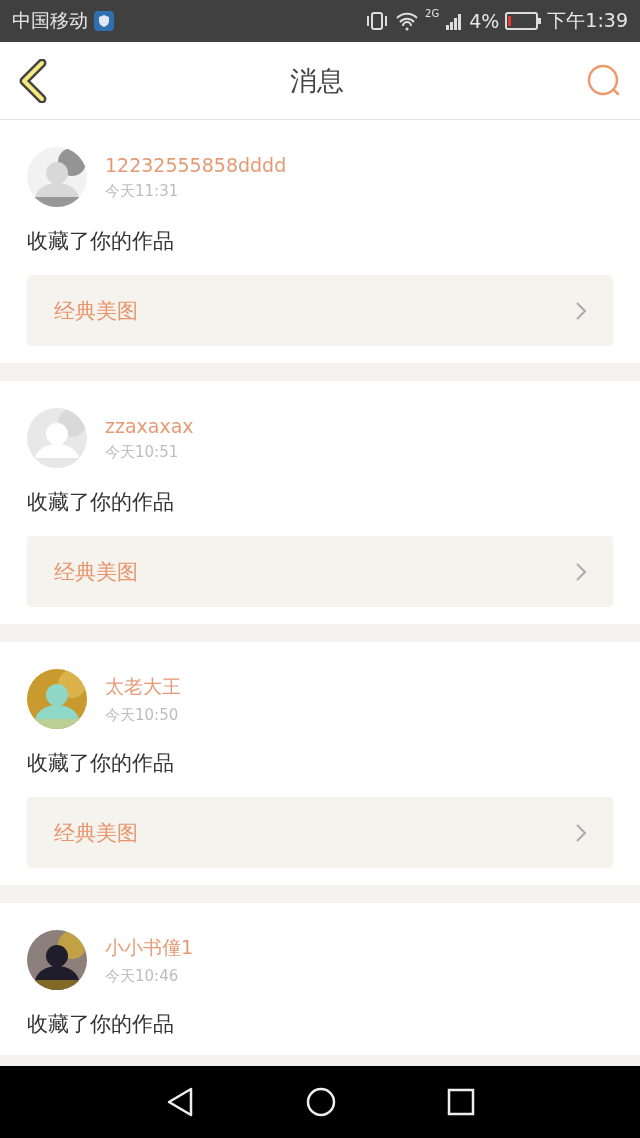 The width and height of the screenshot is (640, 1138). I want to click on signal-icon, so click(454, 21).